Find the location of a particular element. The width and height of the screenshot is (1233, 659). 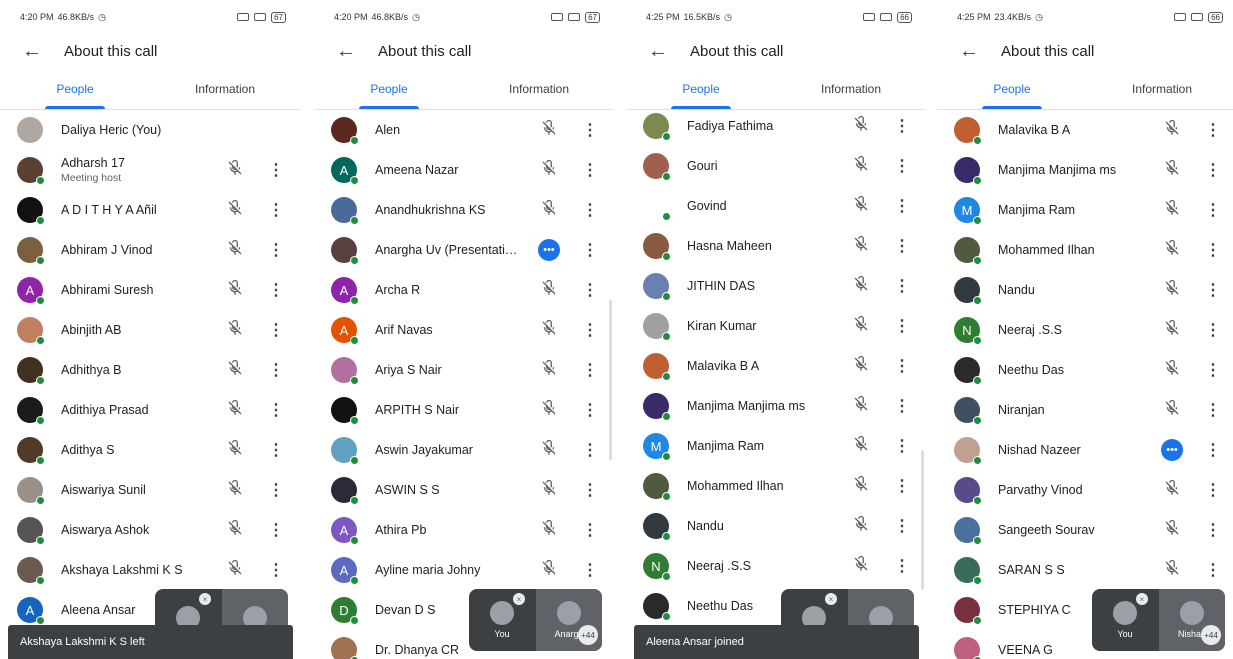

participant-row: Fadiya Fathima ⋮ is located at coordinates (776, 126).